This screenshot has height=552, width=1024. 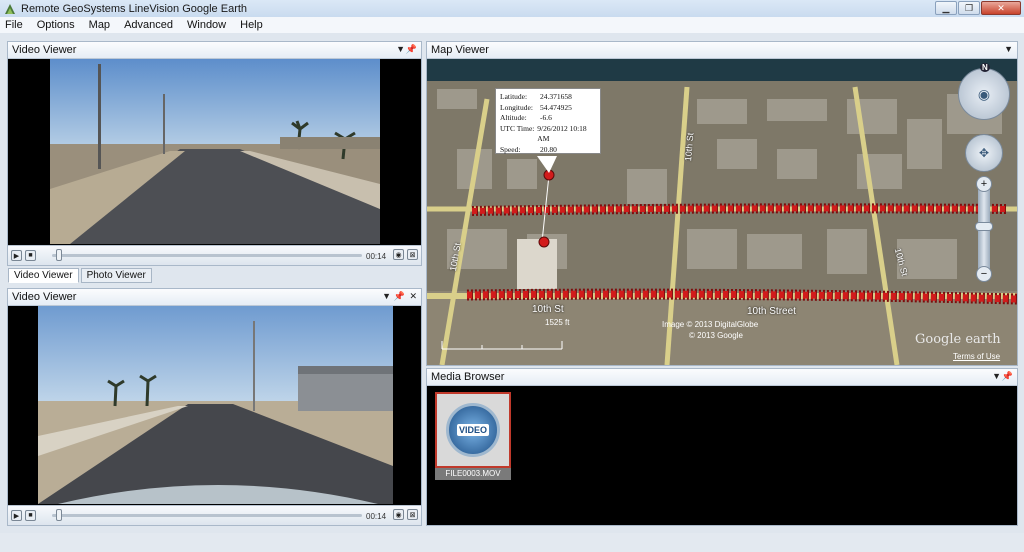 What do you see at coordinates (976, 356) in the screenshot?
I see `terms-link: Terms of Use` at bounding box center [976, 356].